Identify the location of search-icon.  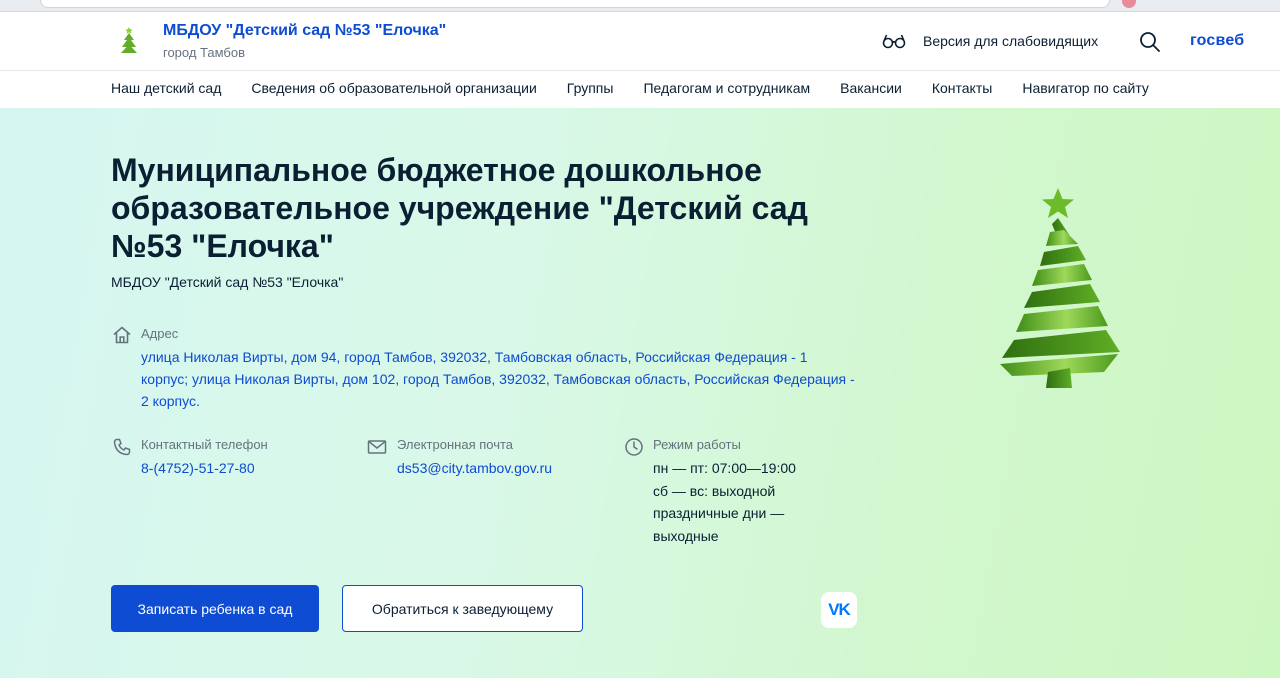
(1150, 42).